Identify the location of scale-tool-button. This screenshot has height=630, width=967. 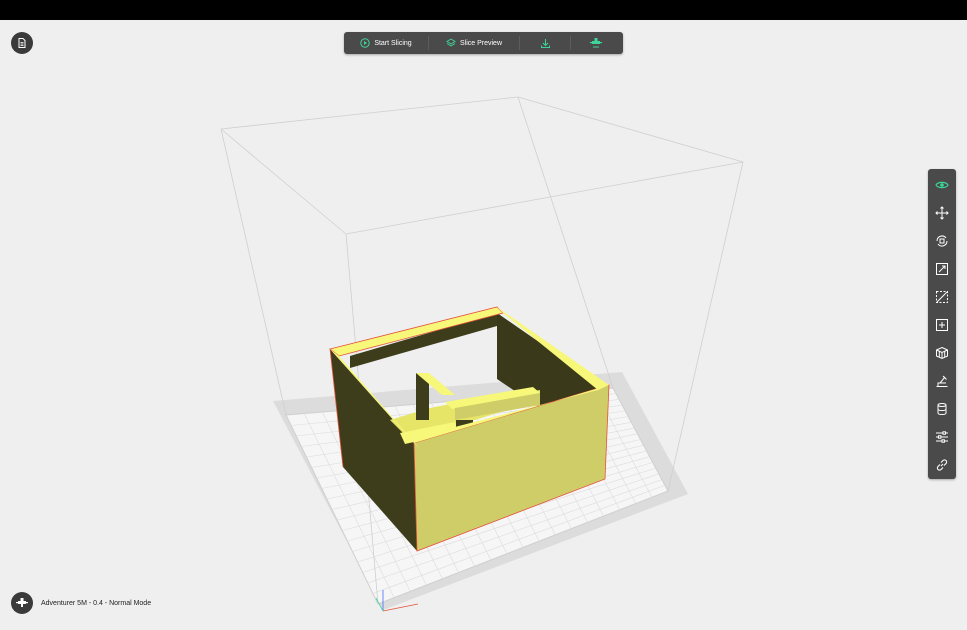
(942, 269).